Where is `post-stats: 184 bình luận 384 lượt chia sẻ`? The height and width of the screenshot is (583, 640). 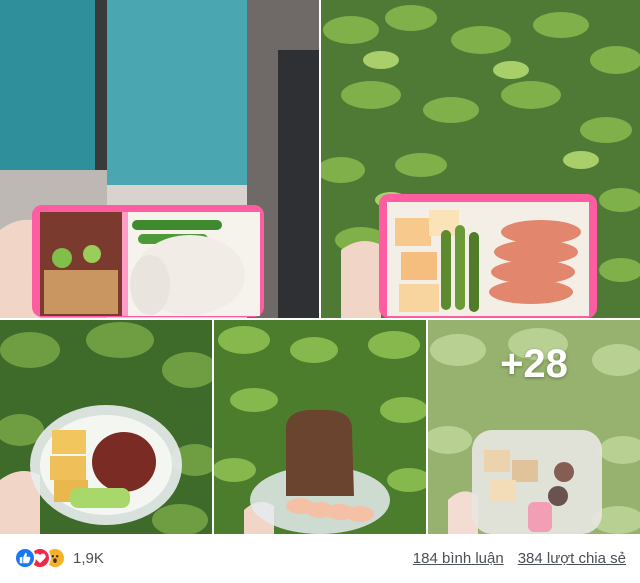
post-stats: 184 bình luận 384 lượt chia sẻ is located at coordinates (512, 558).